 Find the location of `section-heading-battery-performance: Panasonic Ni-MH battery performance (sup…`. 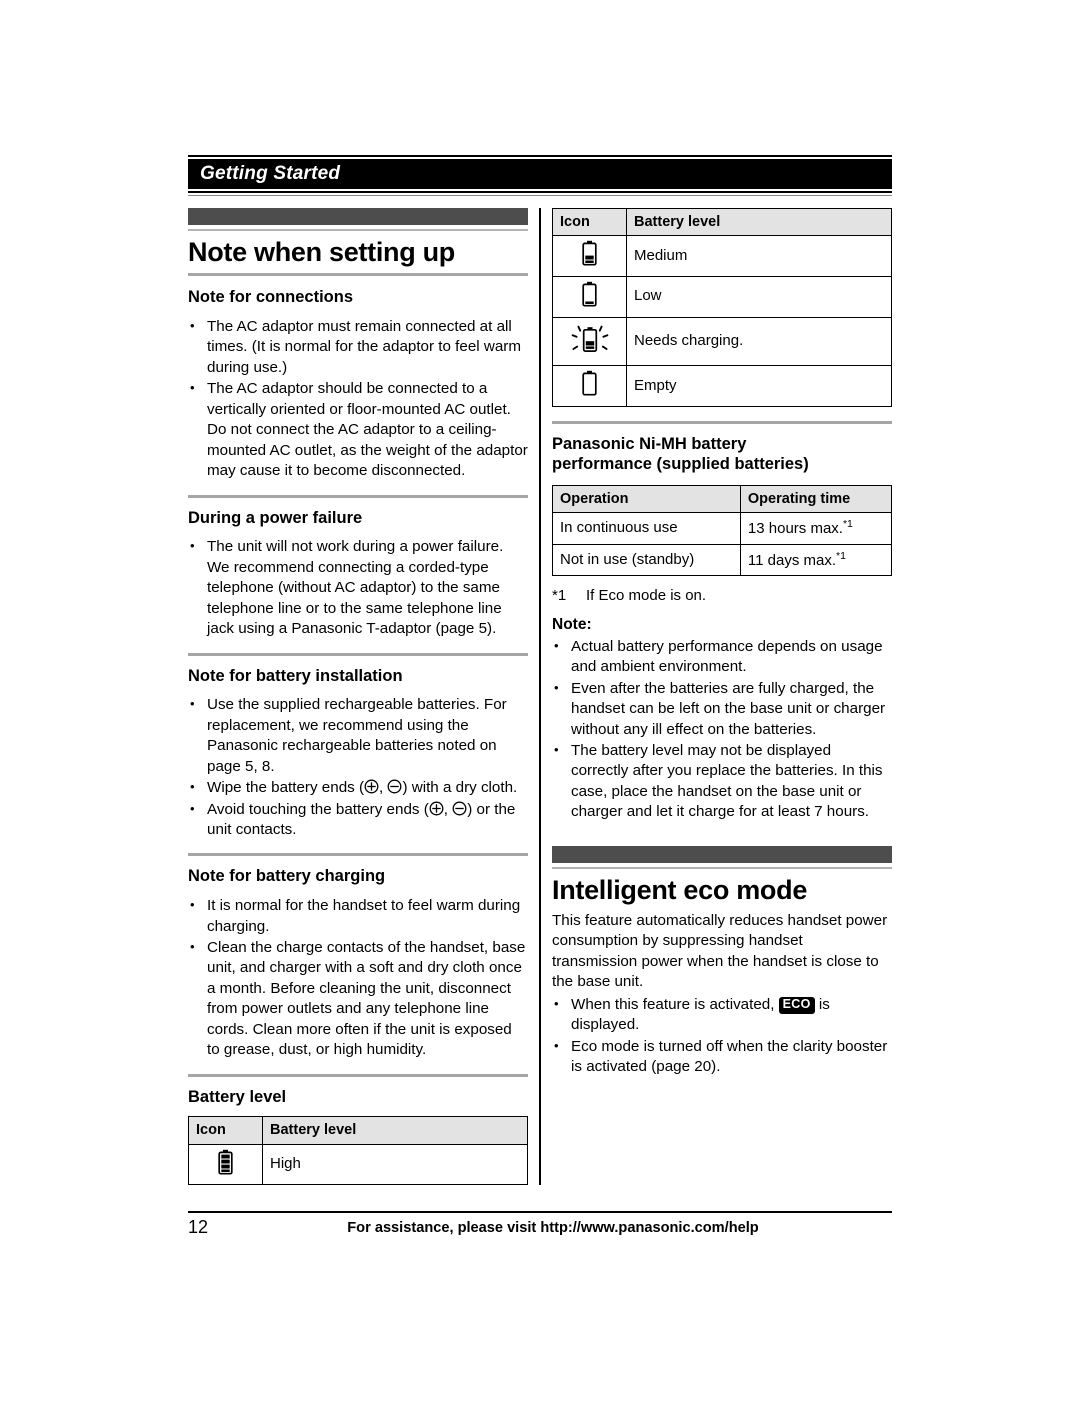

section-heading-battery-performance: Panasonic Ni-MH battery performance (sup… is located at coordinates (722, 455).